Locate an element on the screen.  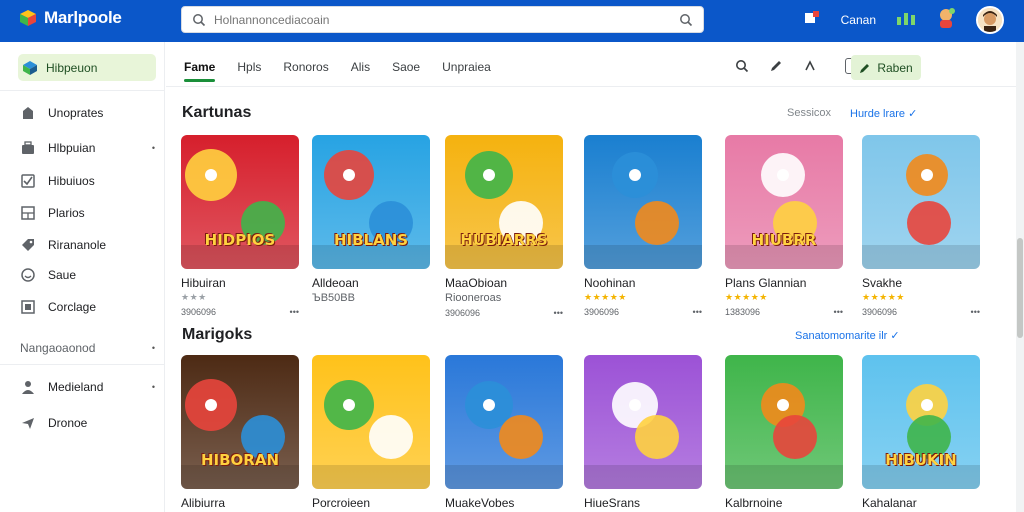
sidebar-item: Saue is located at coordinates (87, 275).